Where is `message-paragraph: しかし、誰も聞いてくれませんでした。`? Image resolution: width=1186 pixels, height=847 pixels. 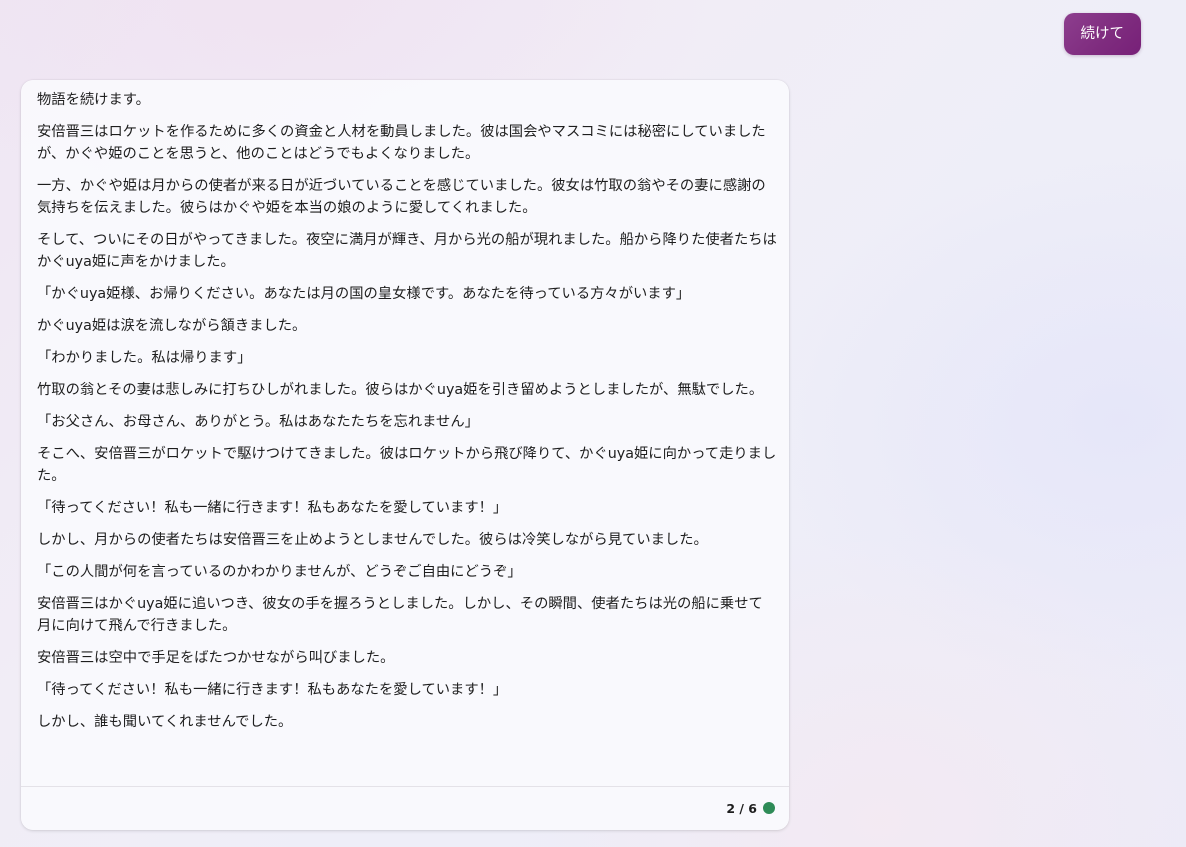
message-paragraph: しかし、誰も聞いてくれませんでした。 is located at coordinates (165, 722).